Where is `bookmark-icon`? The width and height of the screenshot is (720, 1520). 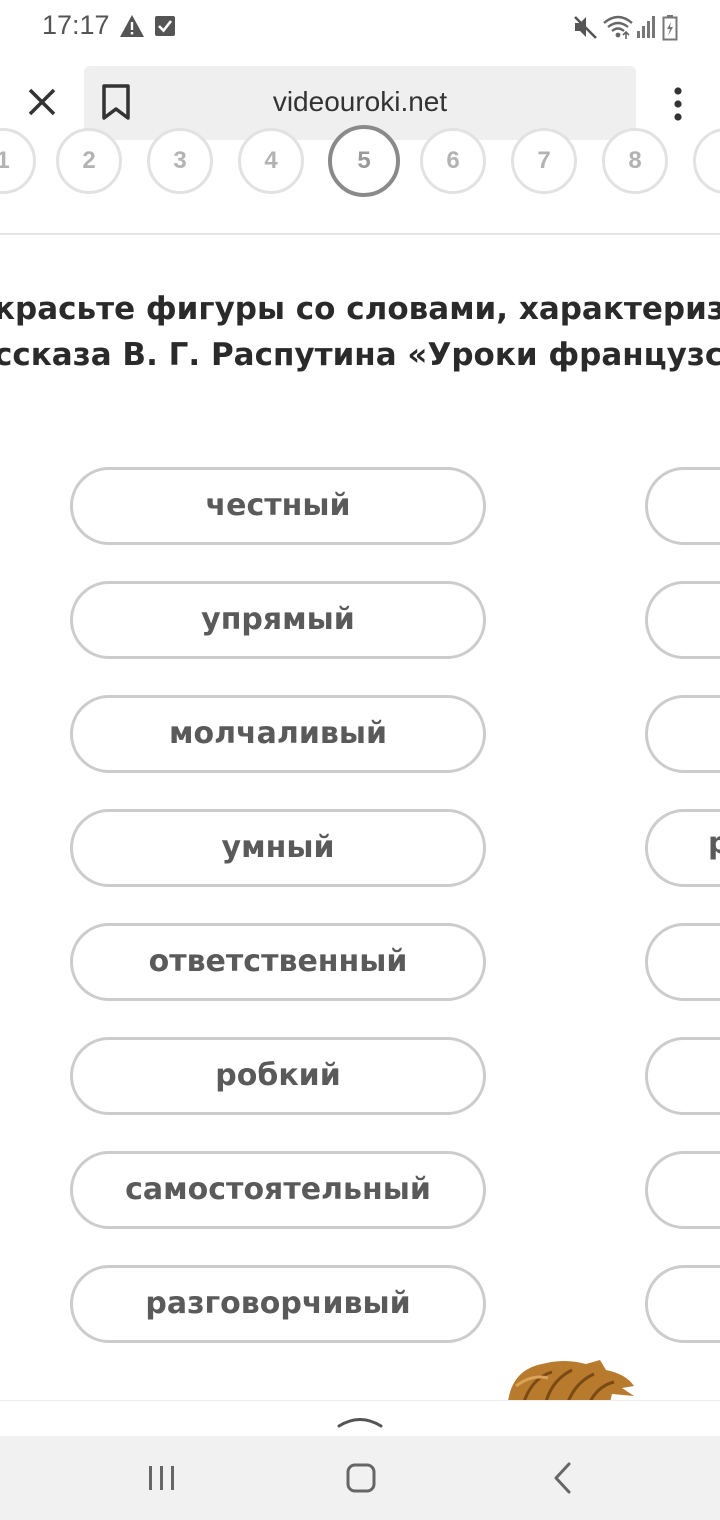
bookmark-icon is located at coordinates (116, 102).